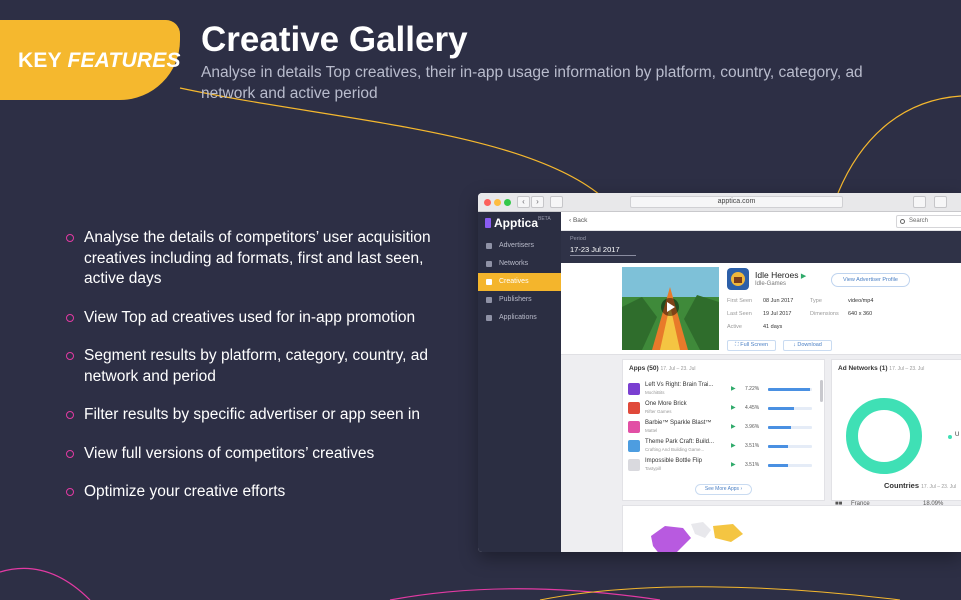 The height and width of the screenshot is (600, 961). Describe the element at coordinates (723, 427) in the screenshot. I see `table-row: Barbie™ Sparkle Blast™ Mattel ▶ 3.96%` at that location.